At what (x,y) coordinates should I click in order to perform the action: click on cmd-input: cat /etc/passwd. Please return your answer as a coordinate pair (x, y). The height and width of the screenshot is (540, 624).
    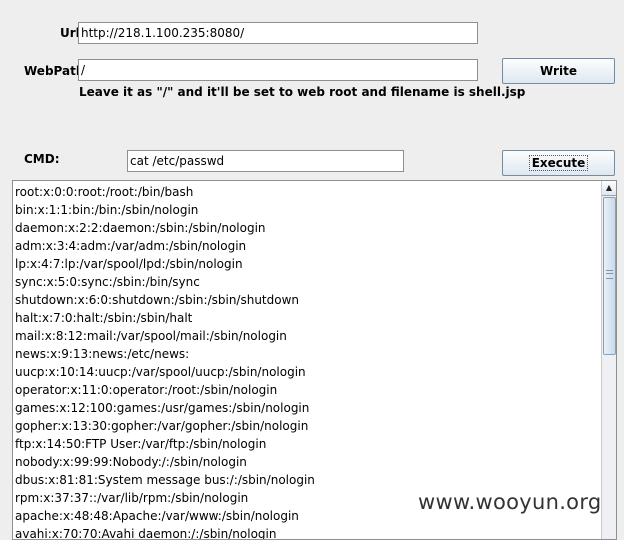
    Looking at the image, I should click on (265, 161).